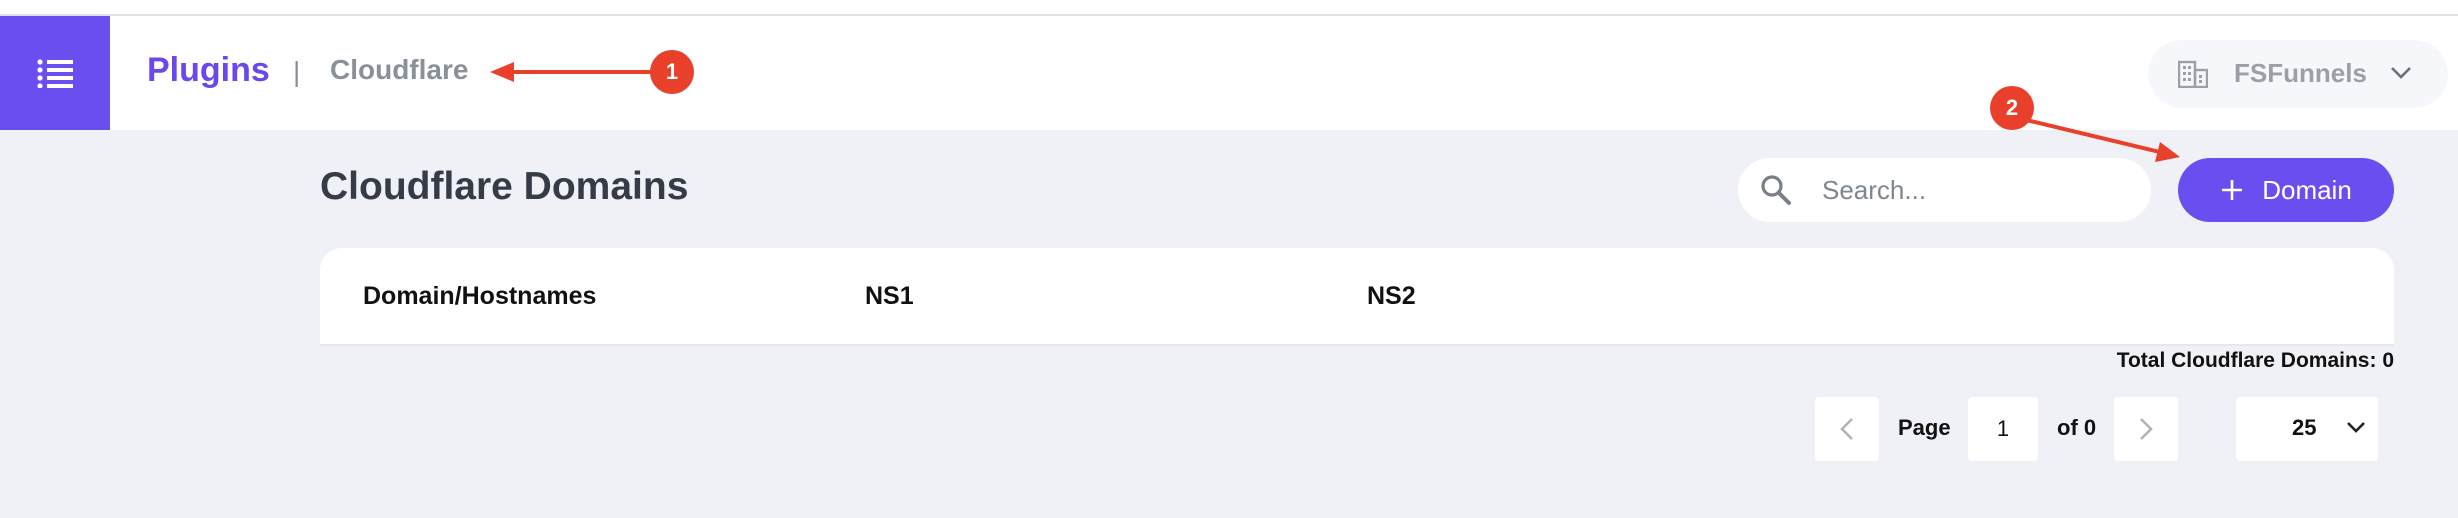 The height and width of the screenshot is (518, 2458). I want to click on annotation-badge-1: 1, so click(672, 72).